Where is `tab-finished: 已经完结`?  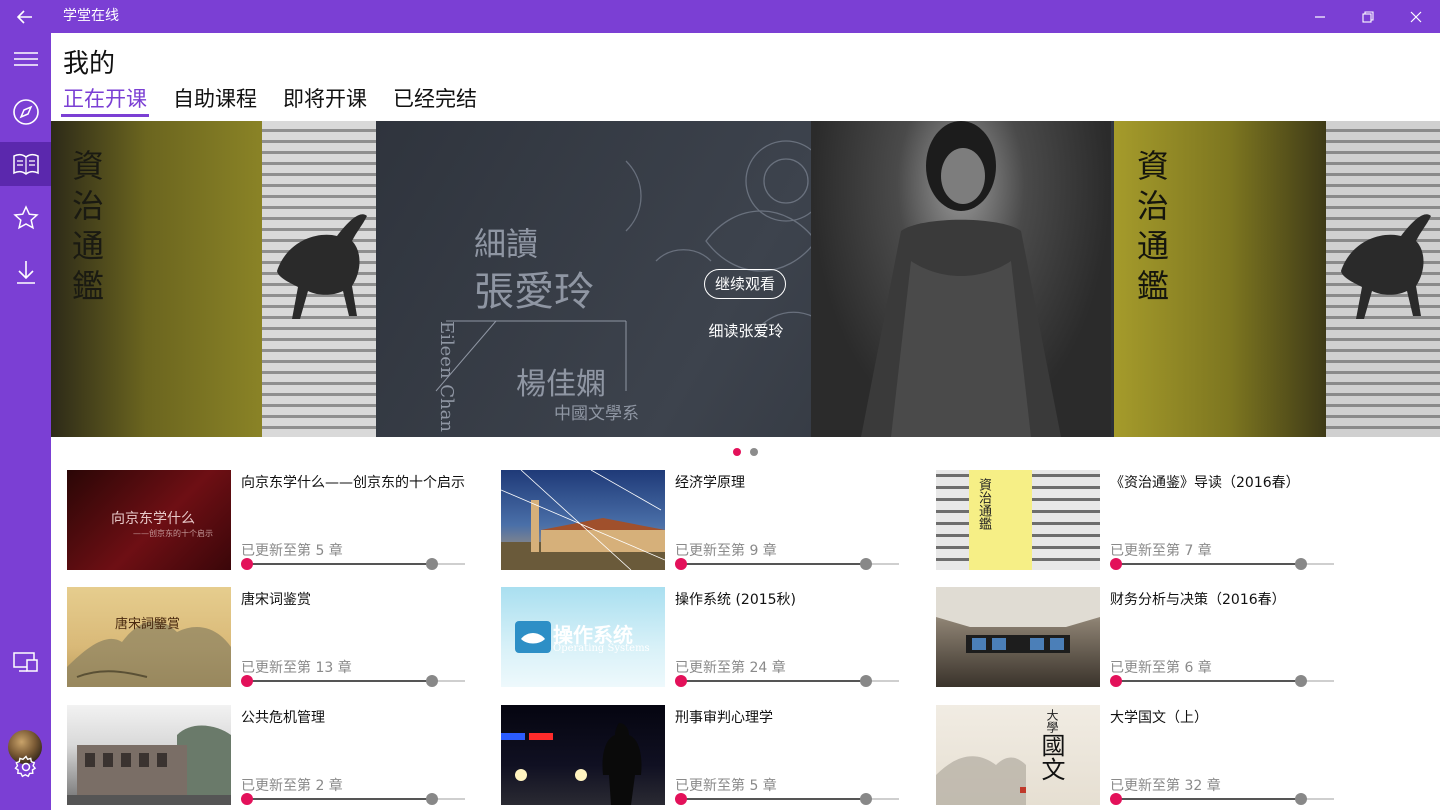
tab-finished: 已经完结 is located at coordinates (435, 100).